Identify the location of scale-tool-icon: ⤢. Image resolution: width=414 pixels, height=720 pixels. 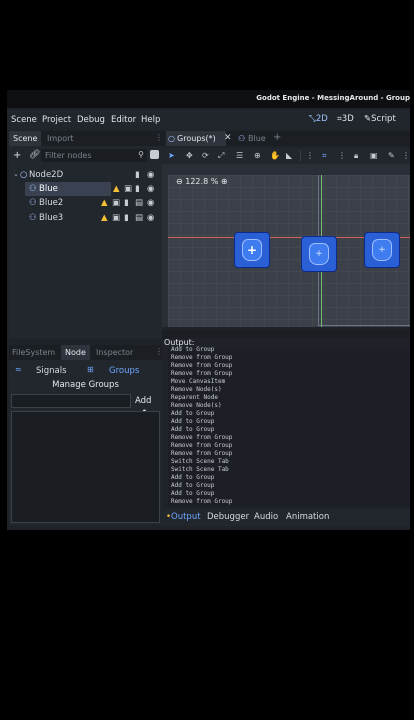
(221, 156).